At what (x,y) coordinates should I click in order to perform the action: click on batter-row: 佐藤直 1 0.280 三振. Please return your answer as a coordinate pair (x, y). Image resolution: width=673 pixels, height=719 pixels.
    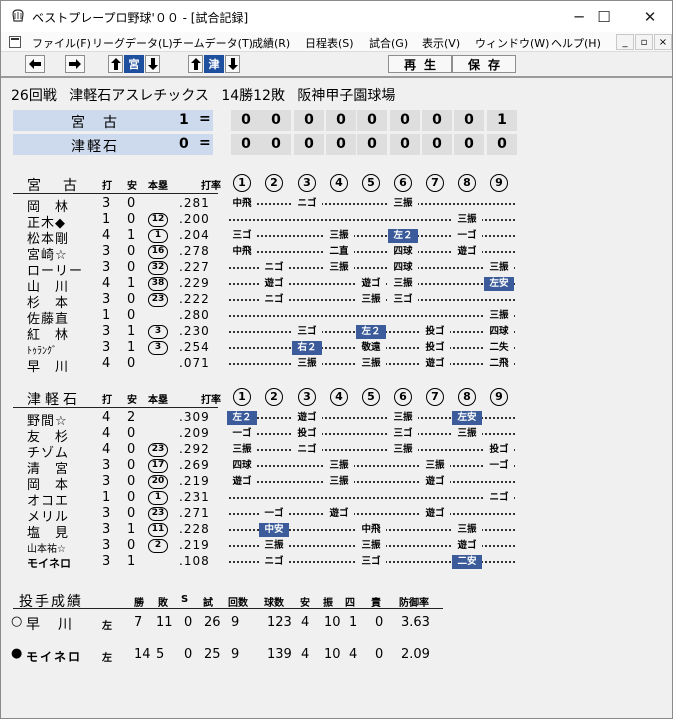
    Looking at the image, I should click on (336, 317).